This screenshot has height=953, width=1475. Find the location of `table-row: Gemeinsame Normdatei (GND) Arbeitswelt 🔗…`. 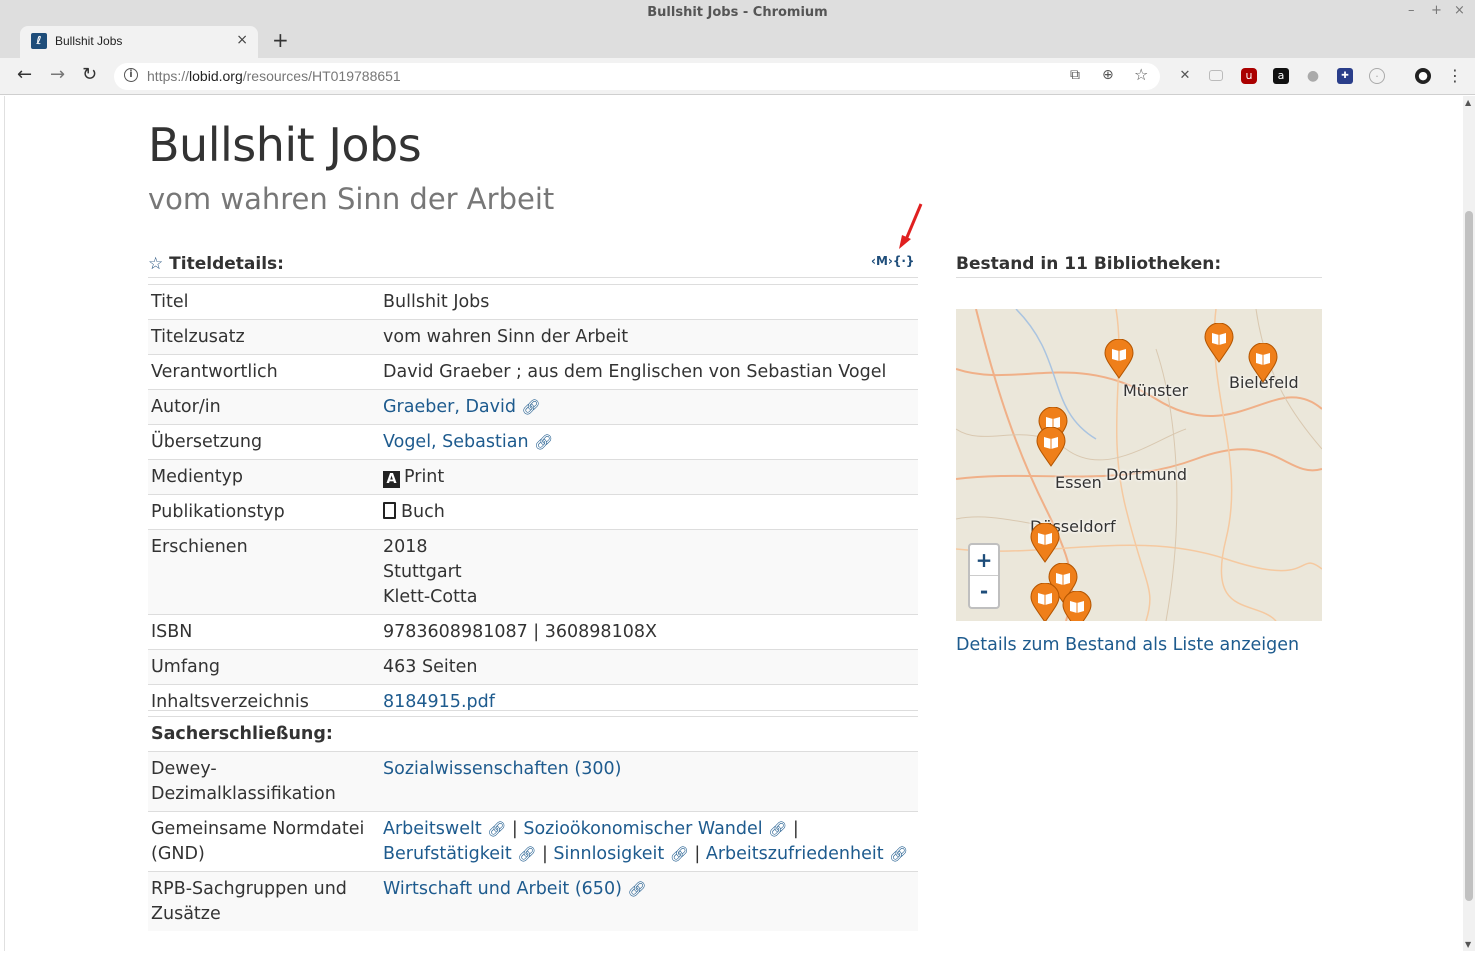

table-row: Gemeinsame Normdatei (GND) Arbeitswelt 🔗… is located at coordinates (533, 841).